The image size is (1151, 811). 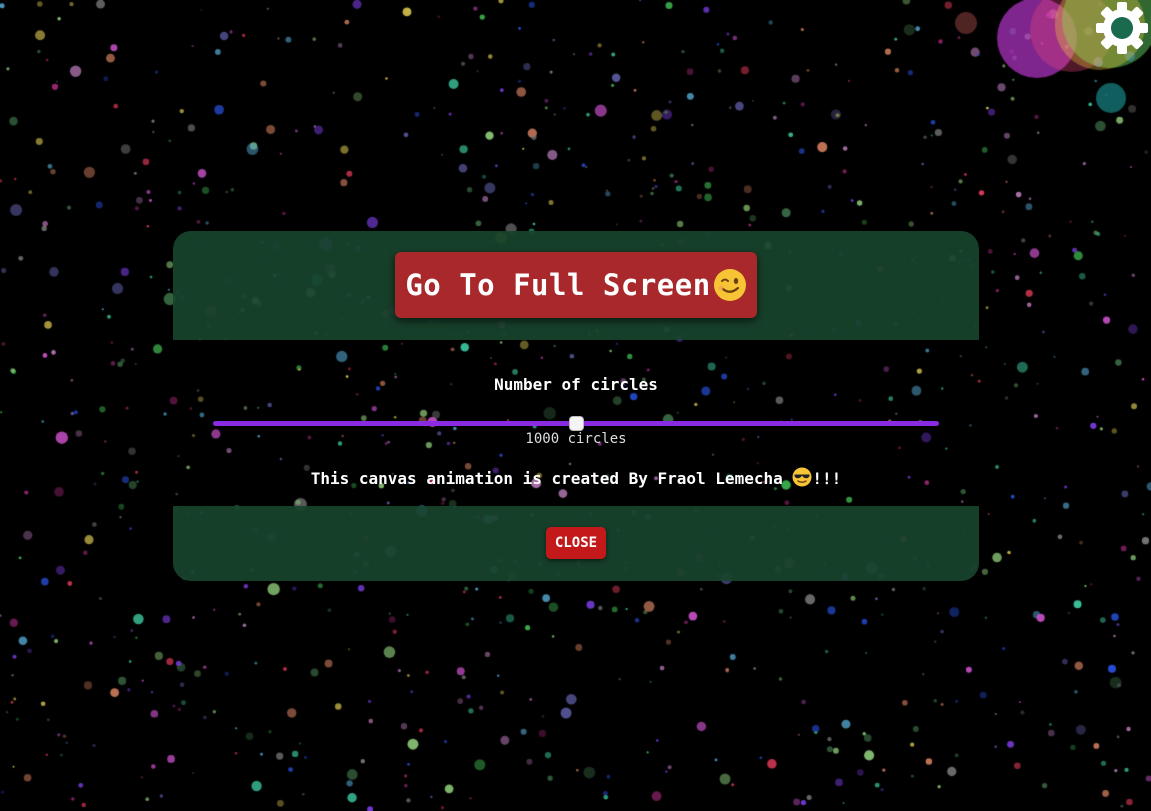 What do you see at coordinates (576, 384) in the screenshot?
I see `slider-label: Number of circles` at bounding box center [576, 384].